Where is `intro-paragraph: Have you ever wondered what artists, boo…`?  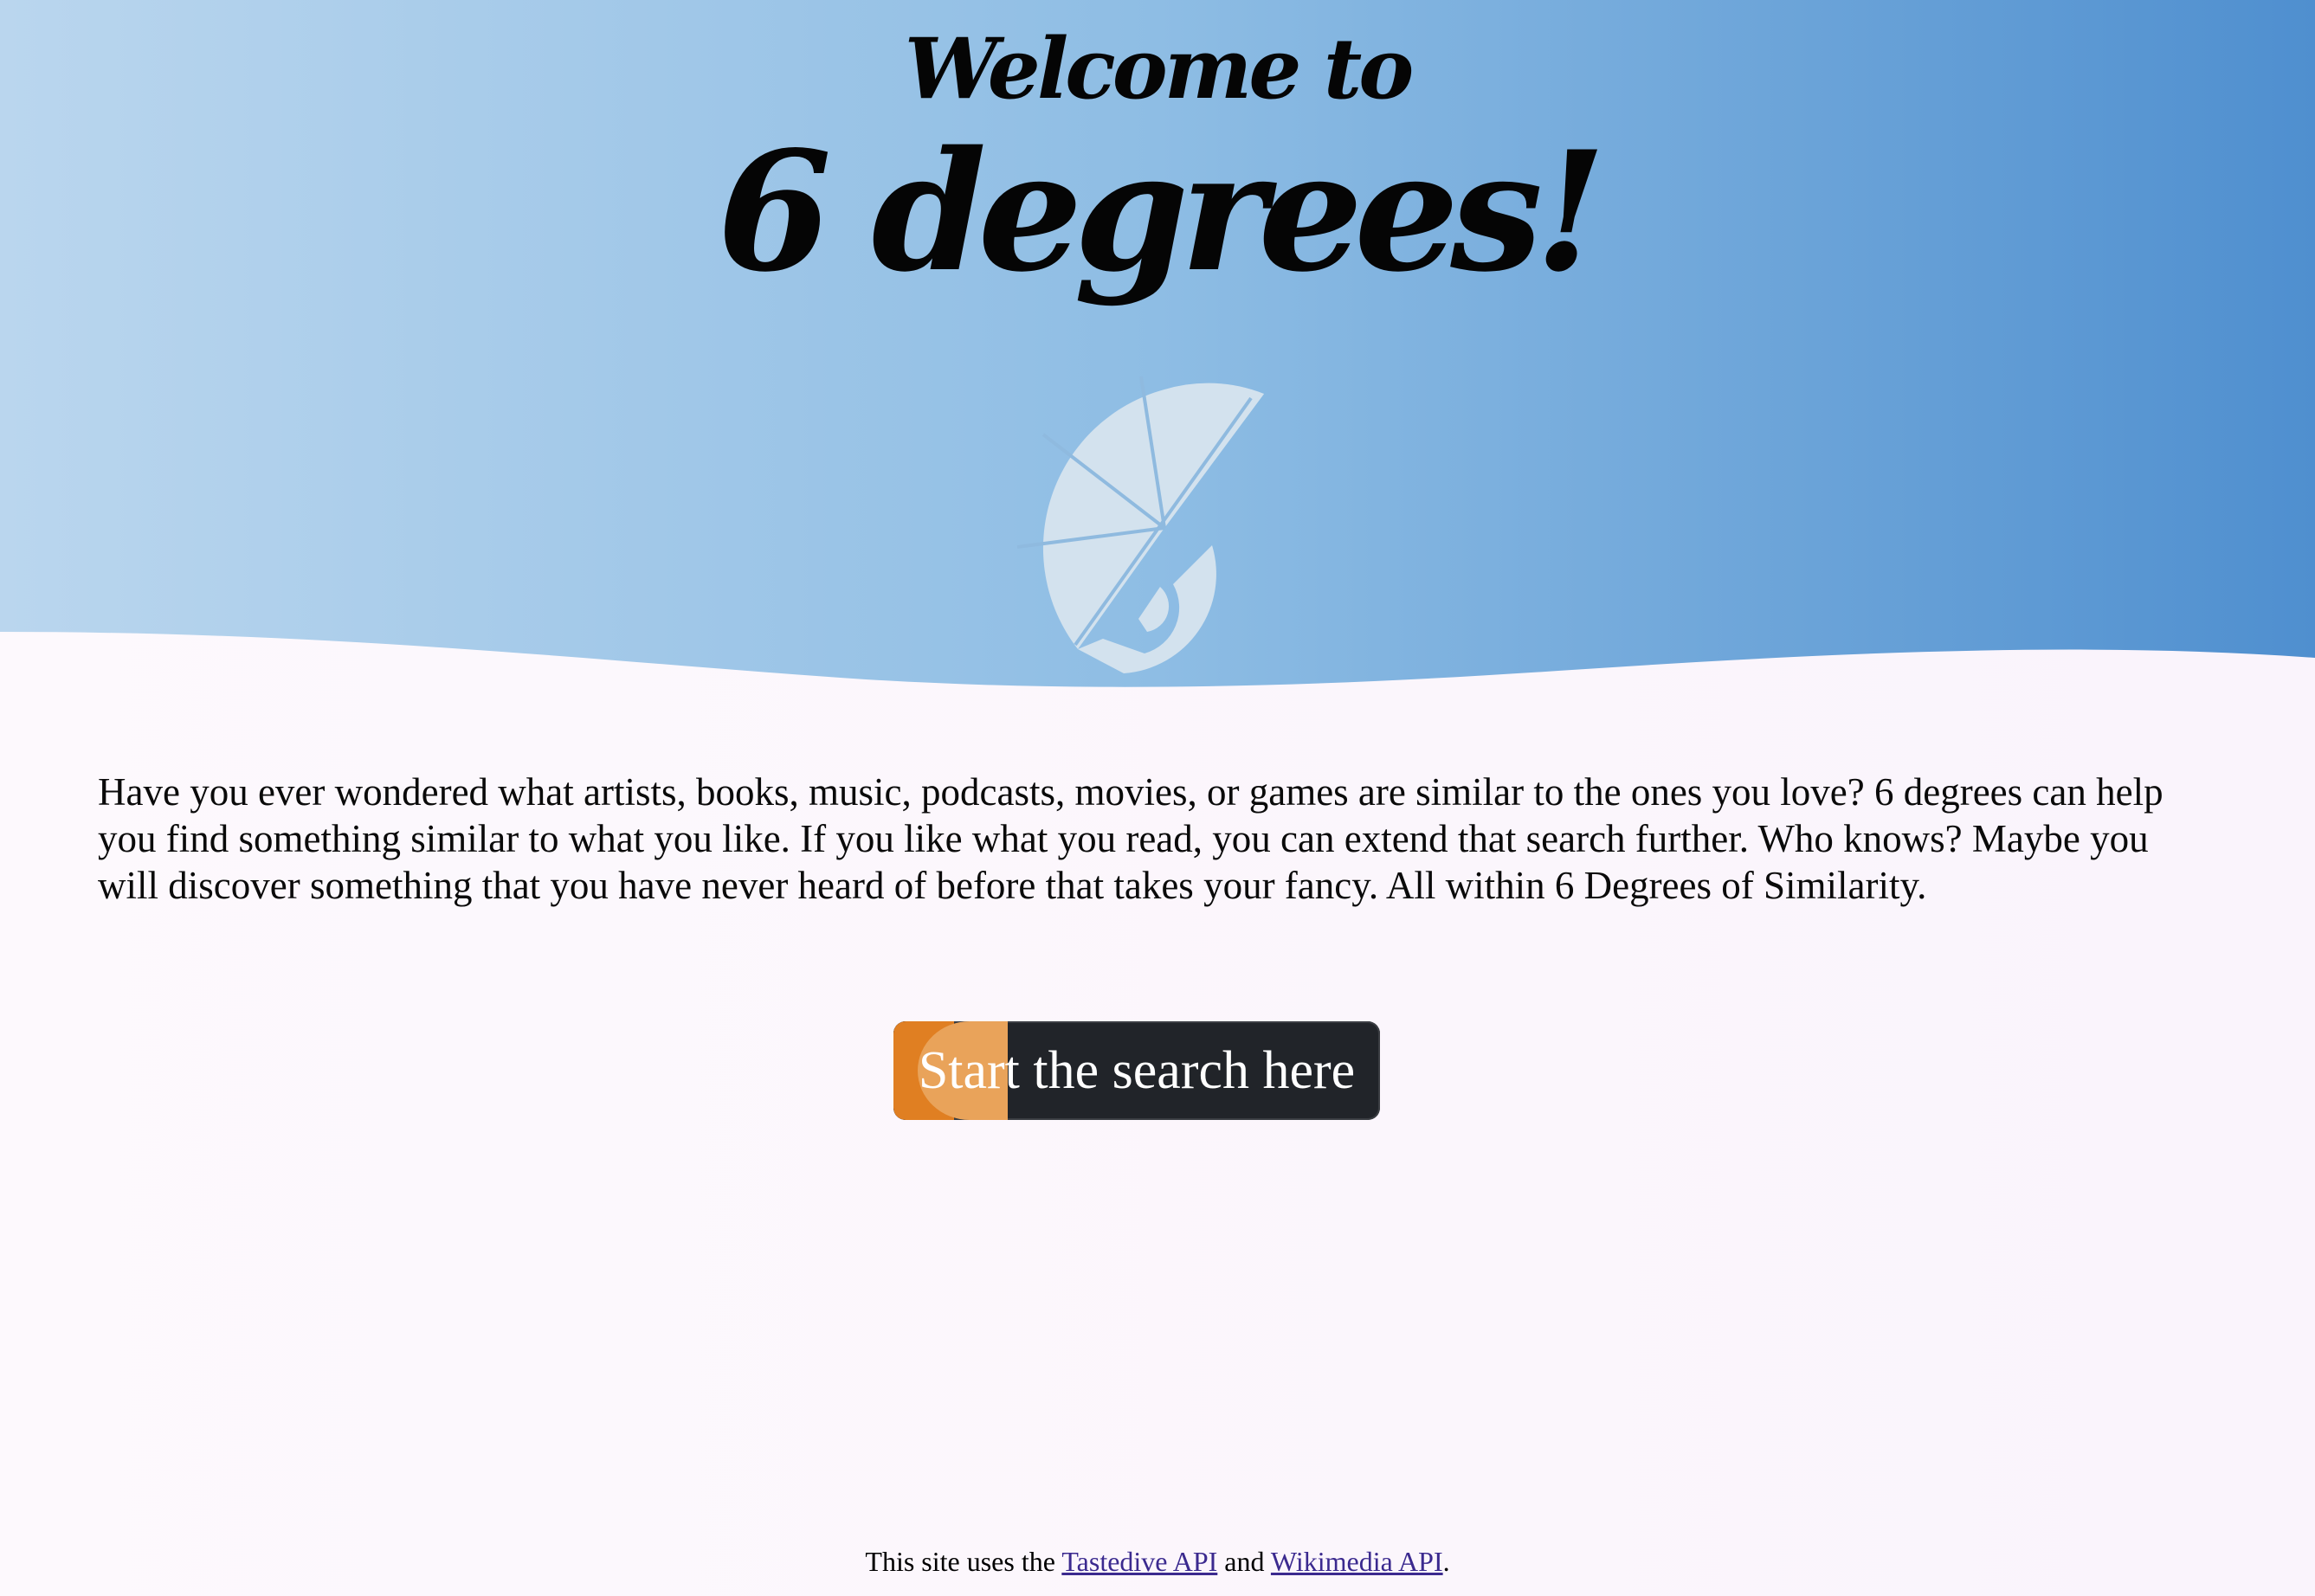
intro-paragraph: Have you ever wondered what artists, boo… is located at coordinates (1130, 838).